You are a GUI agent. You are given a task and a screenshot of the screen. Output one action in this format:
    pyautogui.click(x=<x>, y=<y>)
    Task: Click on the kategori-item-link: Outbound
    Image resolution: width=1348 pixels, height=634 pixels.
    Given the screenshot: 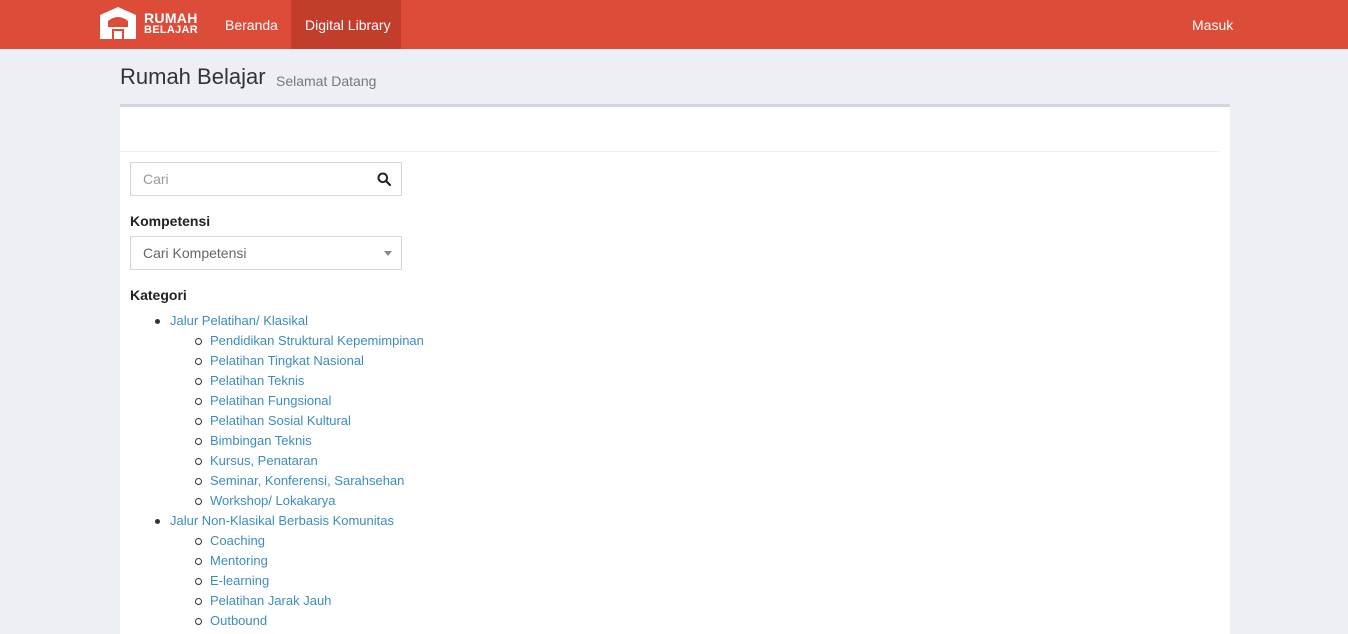 What is the action you would take?
    pyautogui.click(x=238, y=620)
    